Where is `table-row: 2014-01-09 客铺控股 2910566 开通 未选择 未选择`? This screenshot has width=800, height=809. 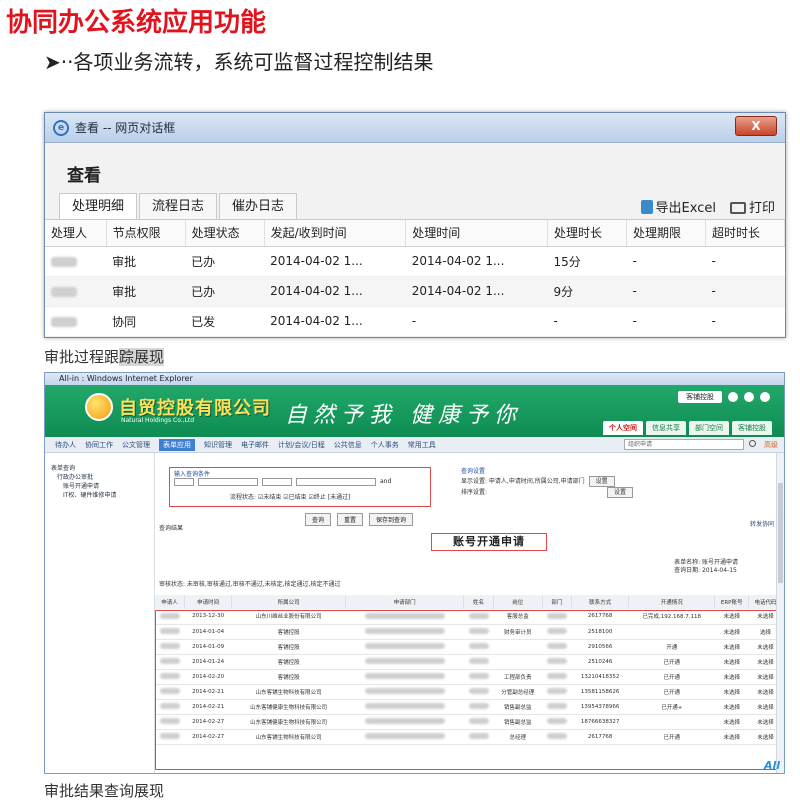 table-row: 2014-01-09 客铺控股 2910566 开通 未选择 未选择 is located at coordinates (469, 647).